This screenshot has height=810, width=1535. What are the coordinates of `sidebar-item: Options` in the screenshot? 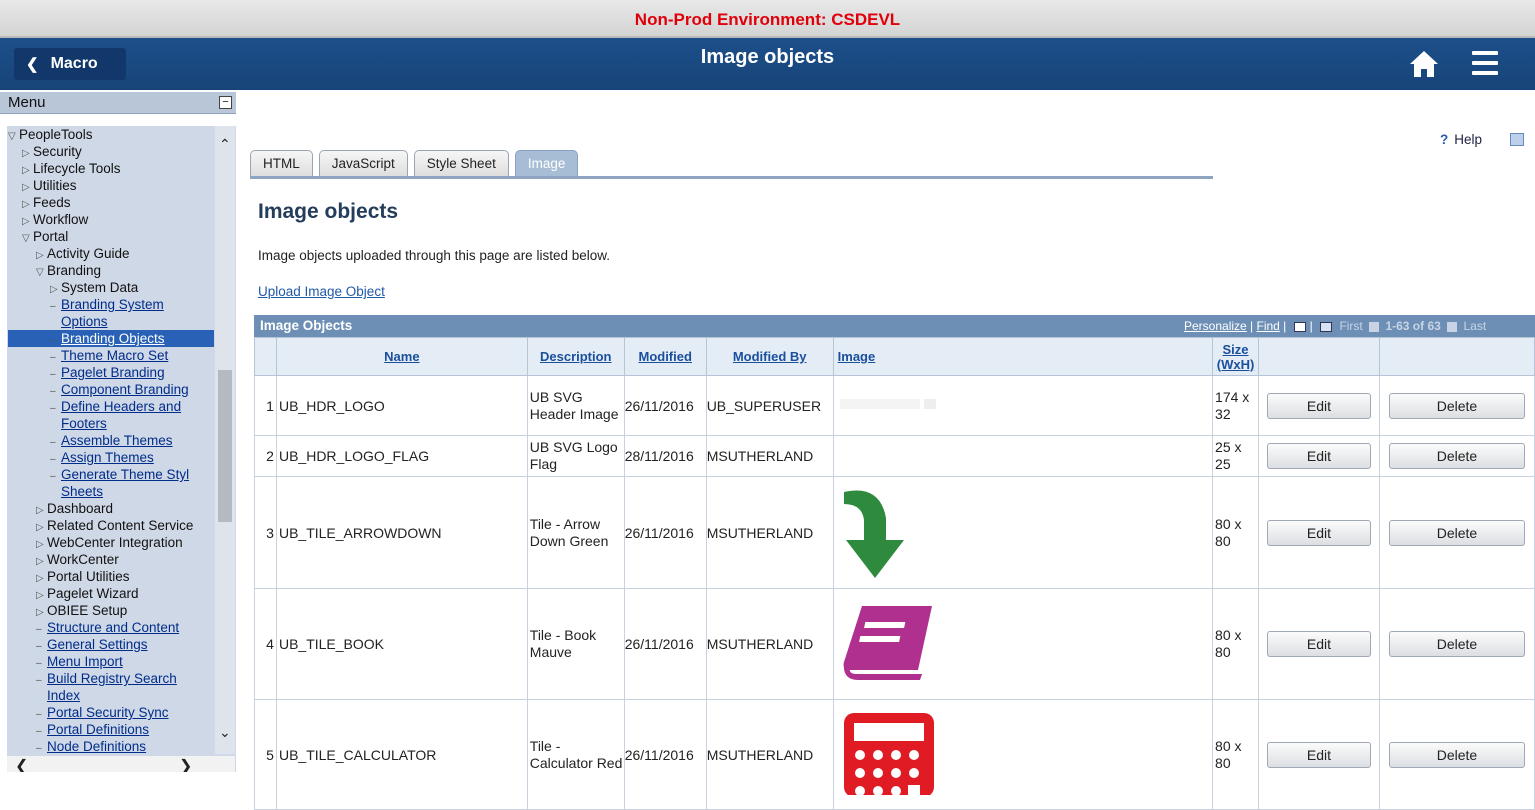 It's located at (111, 321).